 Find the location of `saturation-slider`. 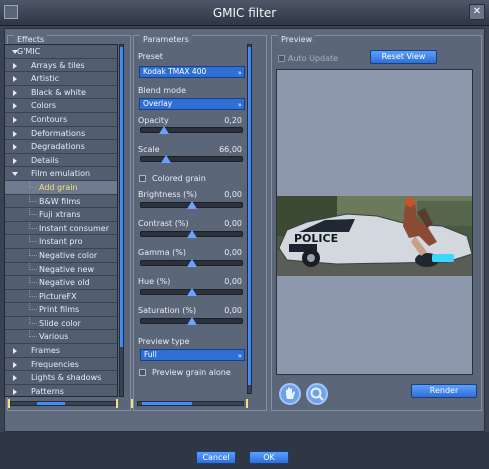

saturation-slider is located at coordinates (191, 321).